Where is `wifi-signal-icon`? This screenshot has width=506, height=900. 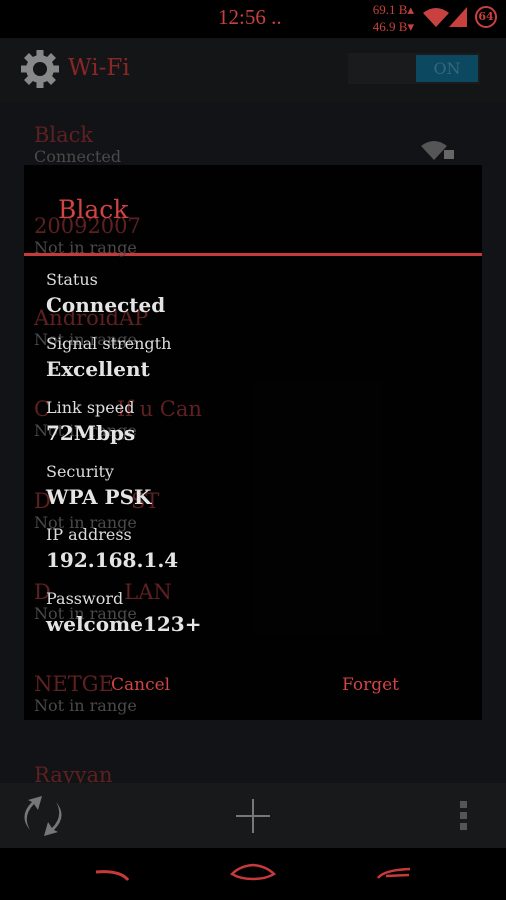
wifi-signal-icon is located at coordinates (436, 17).